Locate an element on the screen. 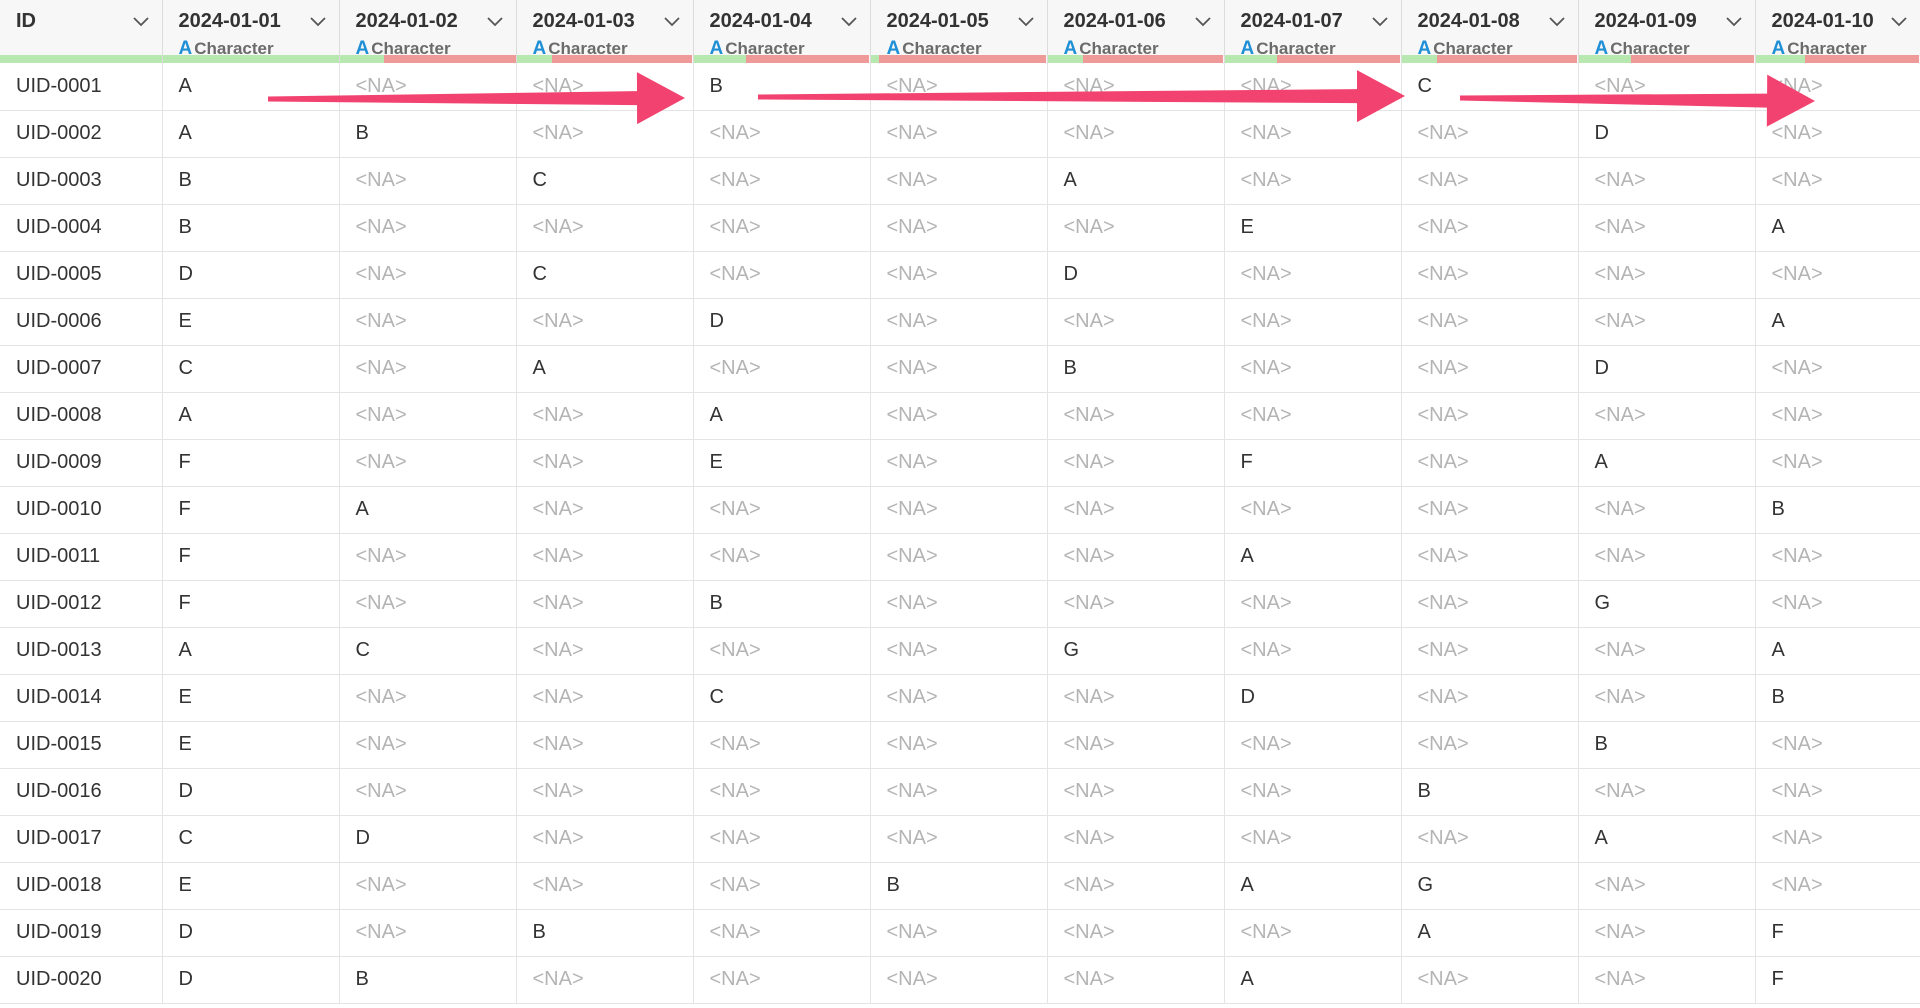  table-row: UID-0013 A C <NA> <NA> <NA> G <NA> <NA> <NA> A is located at coordinates (960, 651).